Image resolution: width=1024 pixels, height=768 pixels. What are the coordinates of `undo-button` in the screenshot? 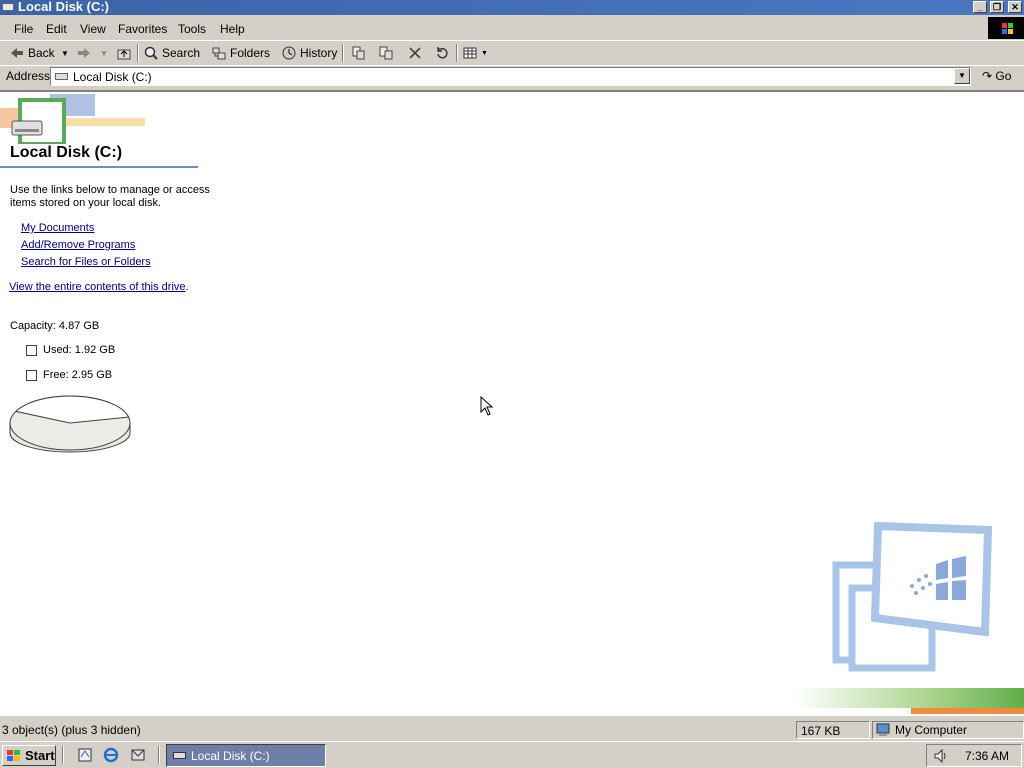 It's located at (442, 53).